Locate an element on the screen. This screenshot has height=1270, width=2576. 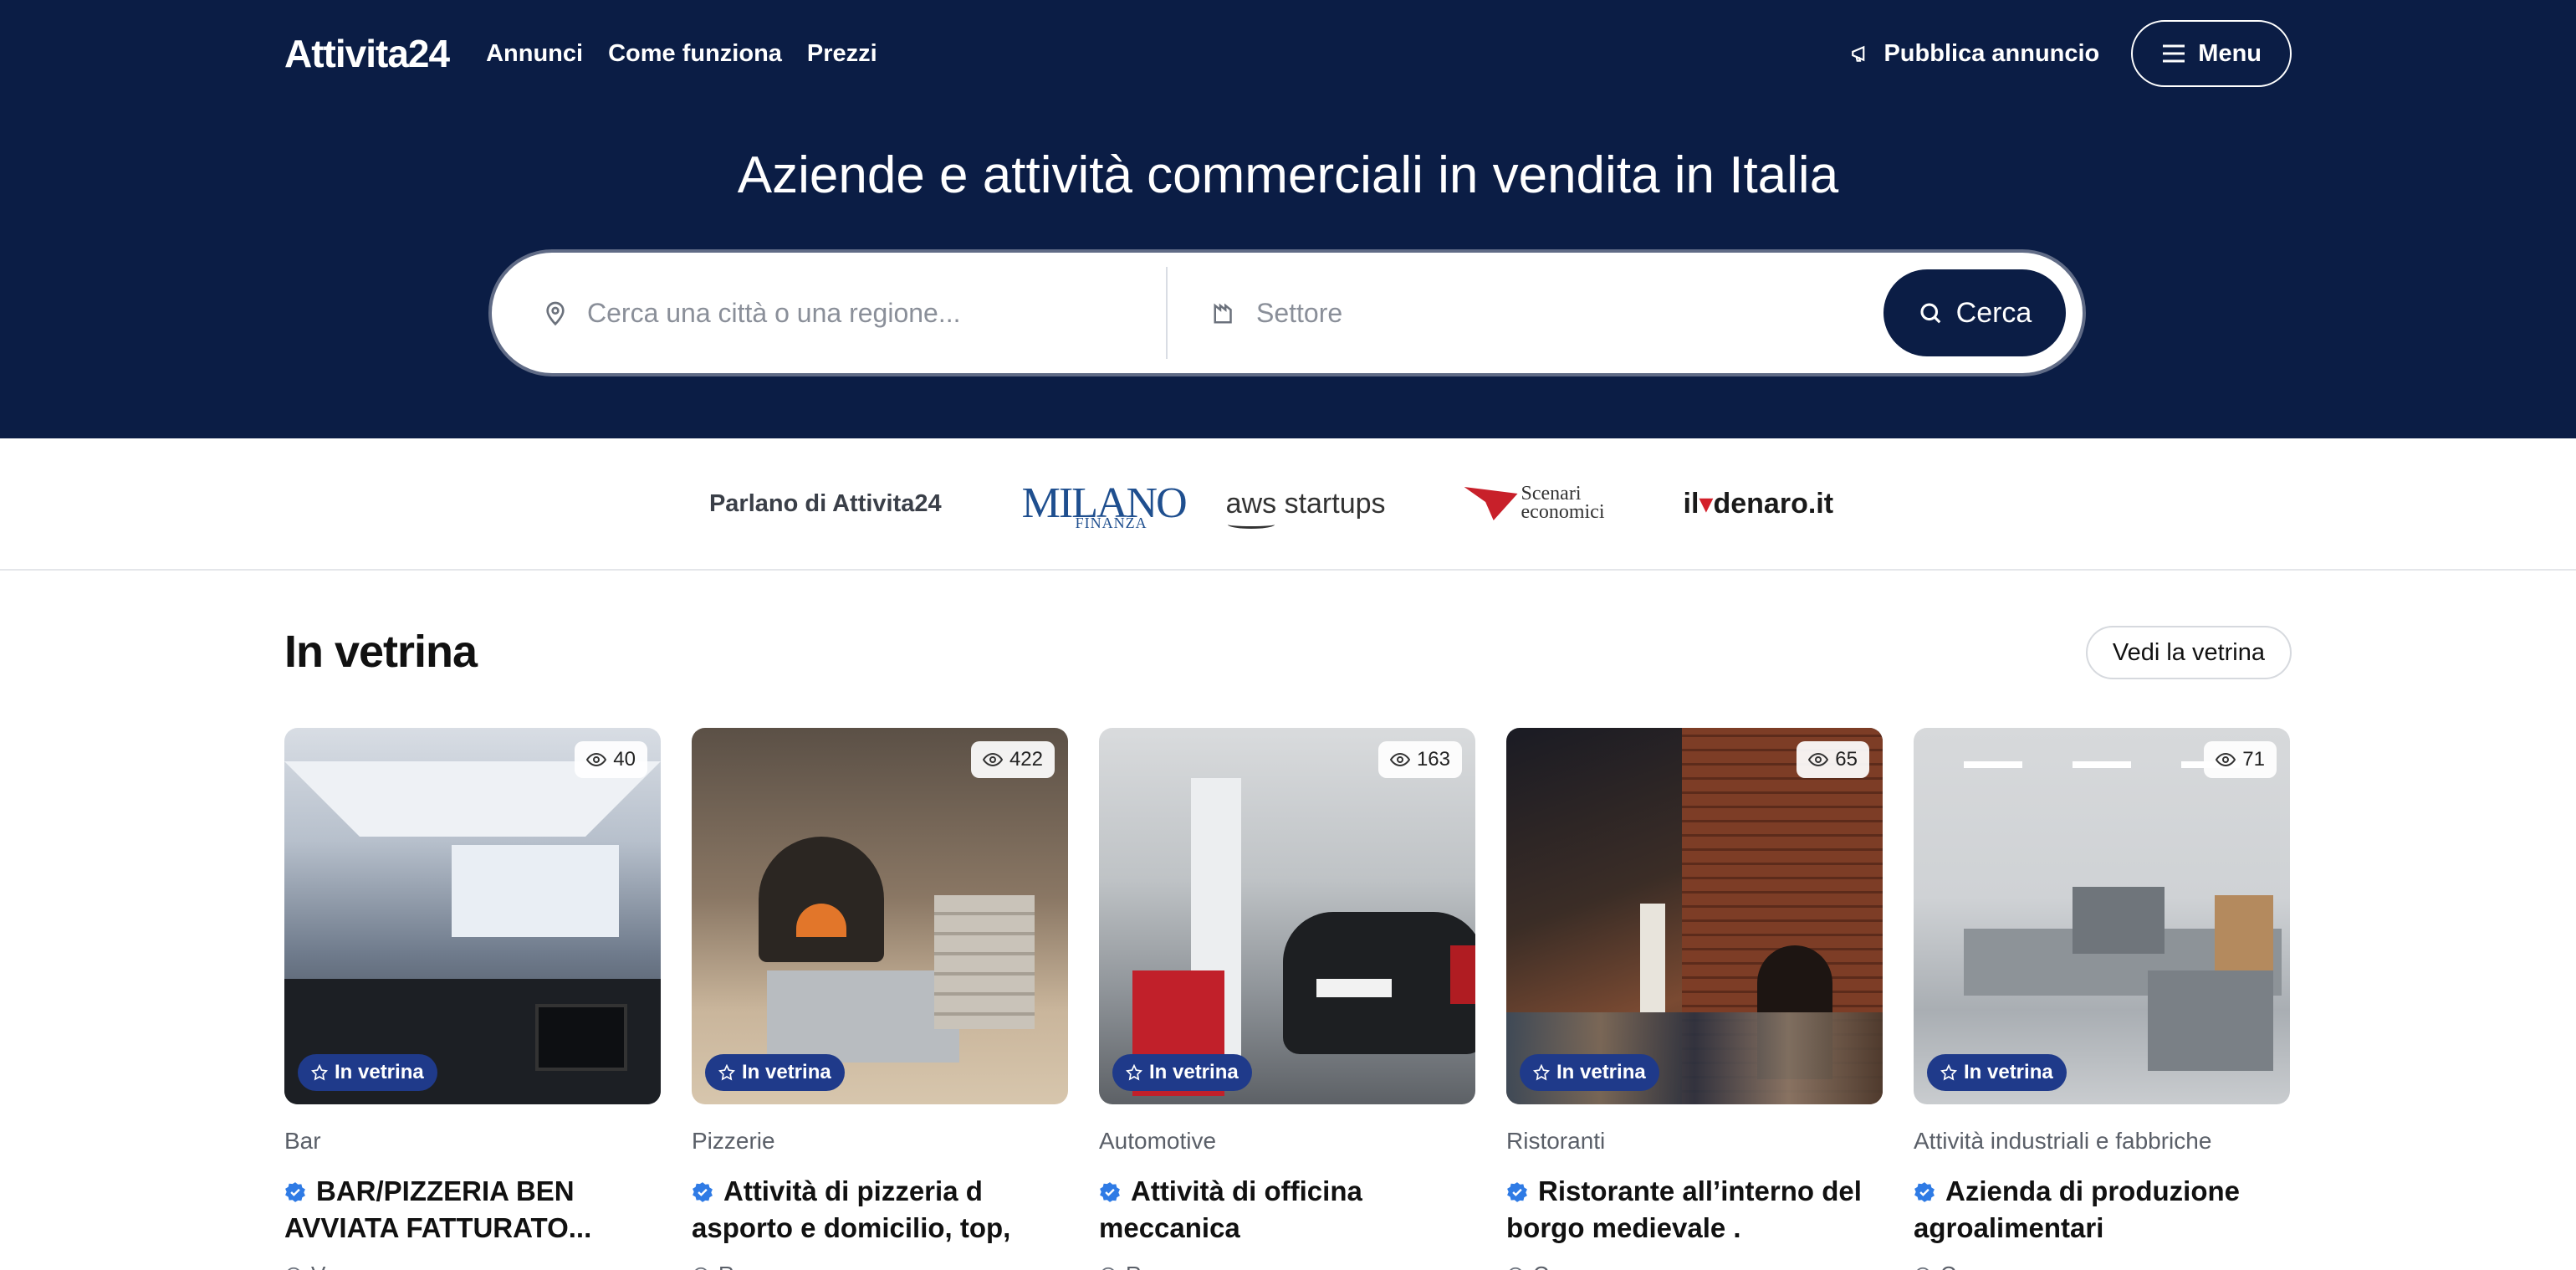
publish-listing-button: Pubblica annuncio is located at coordinates (1974, 54).